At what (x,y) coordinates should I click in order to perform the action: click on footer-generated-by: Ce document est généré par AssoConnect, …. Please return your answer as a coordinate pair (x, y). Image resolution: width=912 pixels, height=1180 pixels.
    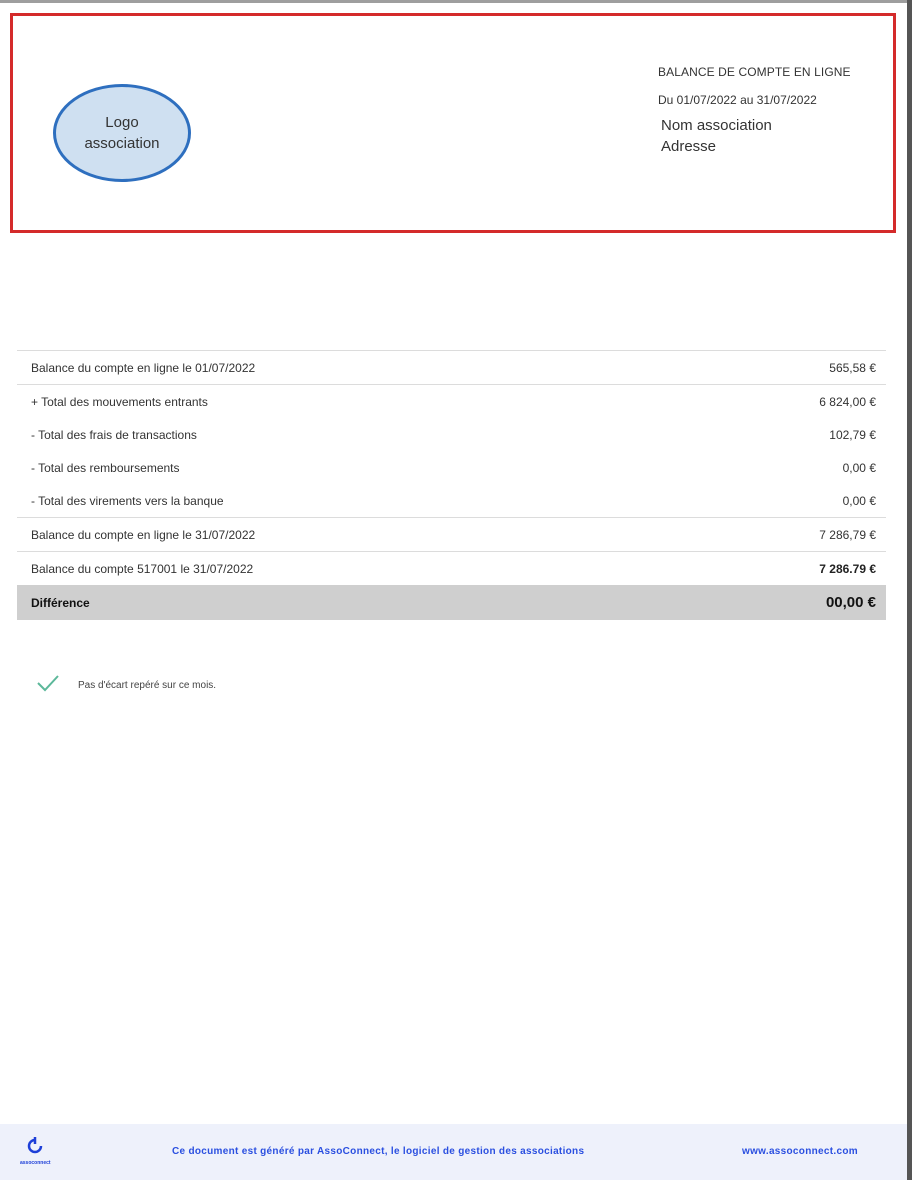
    Looking at the image, I should click on (378, 1151).